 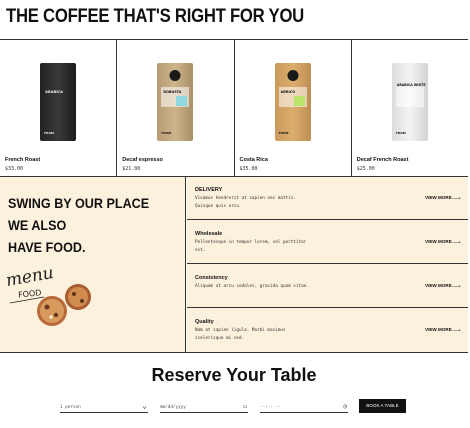 I want to click on service-title: DELIVERY, so click(x=209, y=190).